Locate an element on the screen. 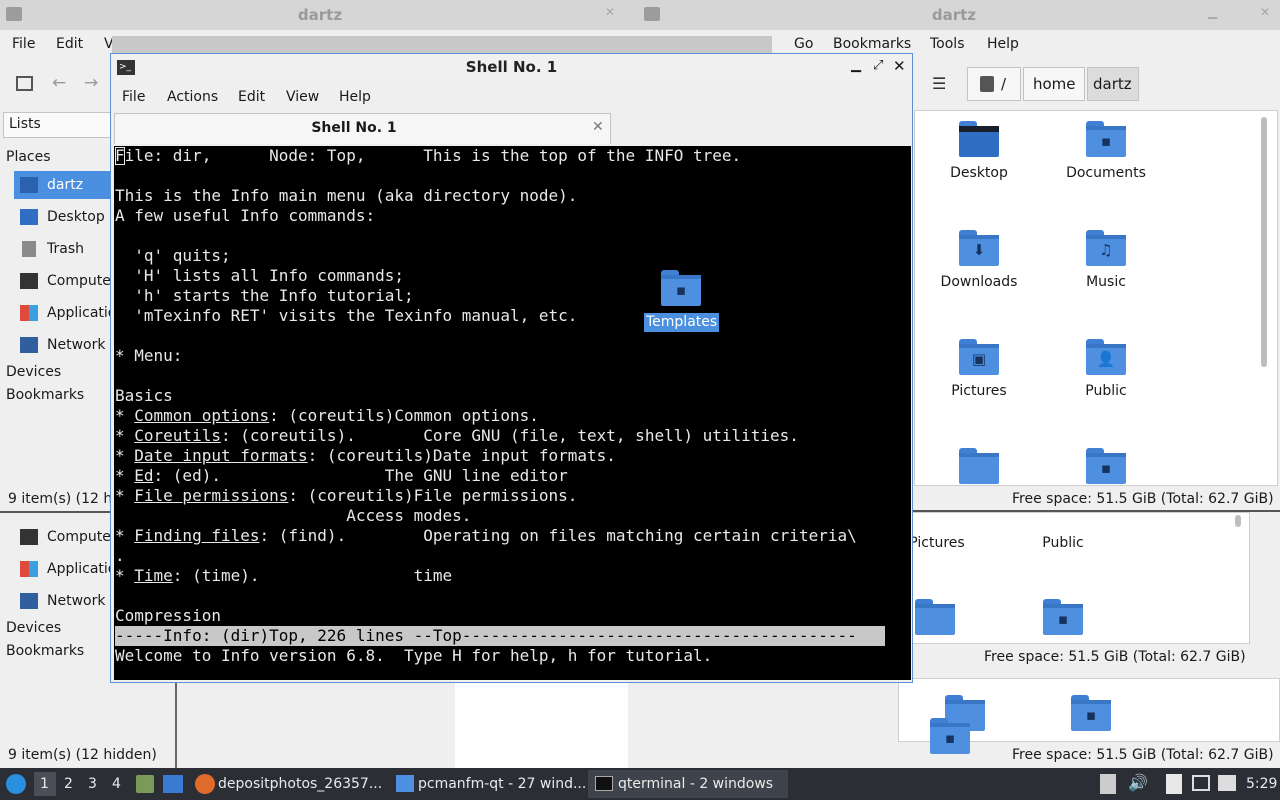 The image size is (1280, 800). workspace-4: 4 is located at coordinates (116, 784).